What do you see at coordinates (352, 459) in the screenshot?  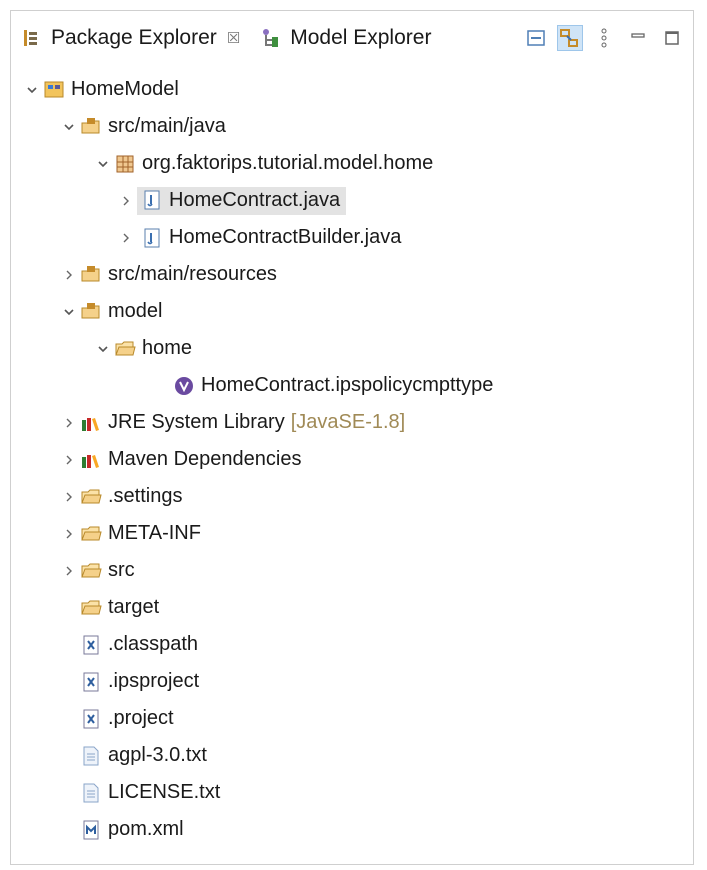 I see `tree-item-maven-dependencies: Maven Dependencies` at bounding box center [352, 459].